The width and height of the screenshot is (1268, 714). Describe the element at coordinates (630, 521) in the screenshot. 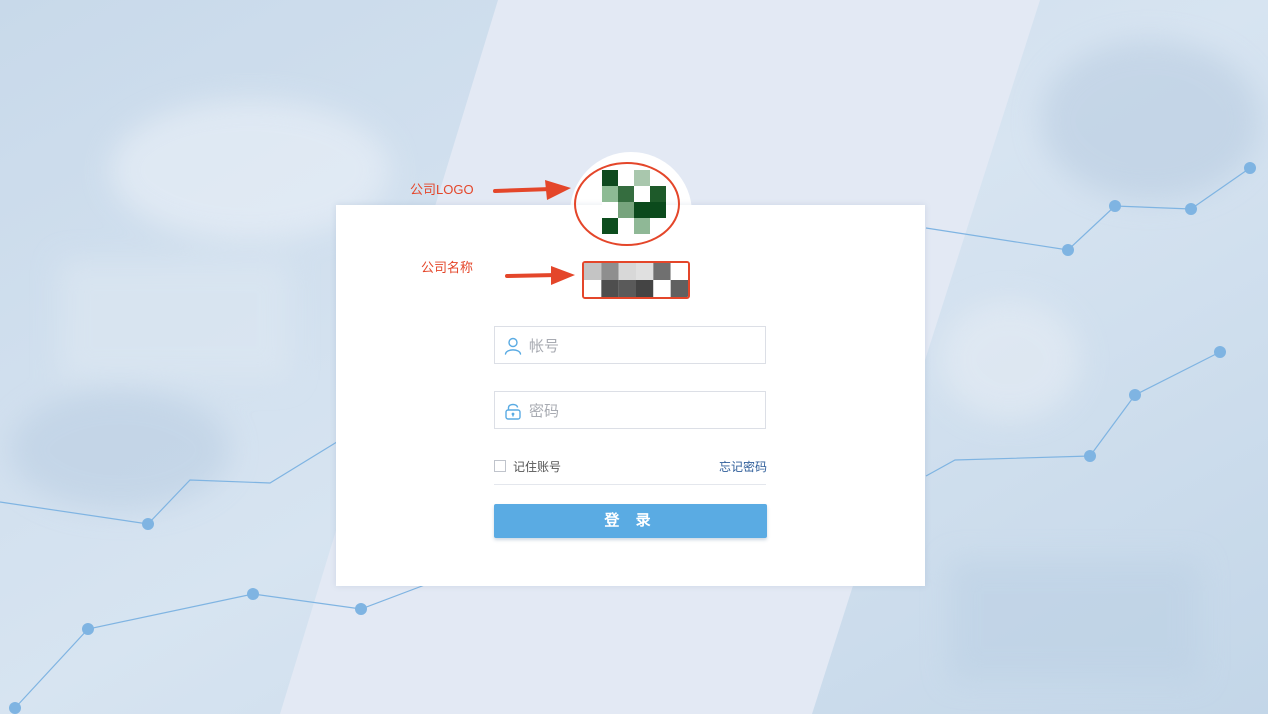

I see `login-button: 登 录` at that location.